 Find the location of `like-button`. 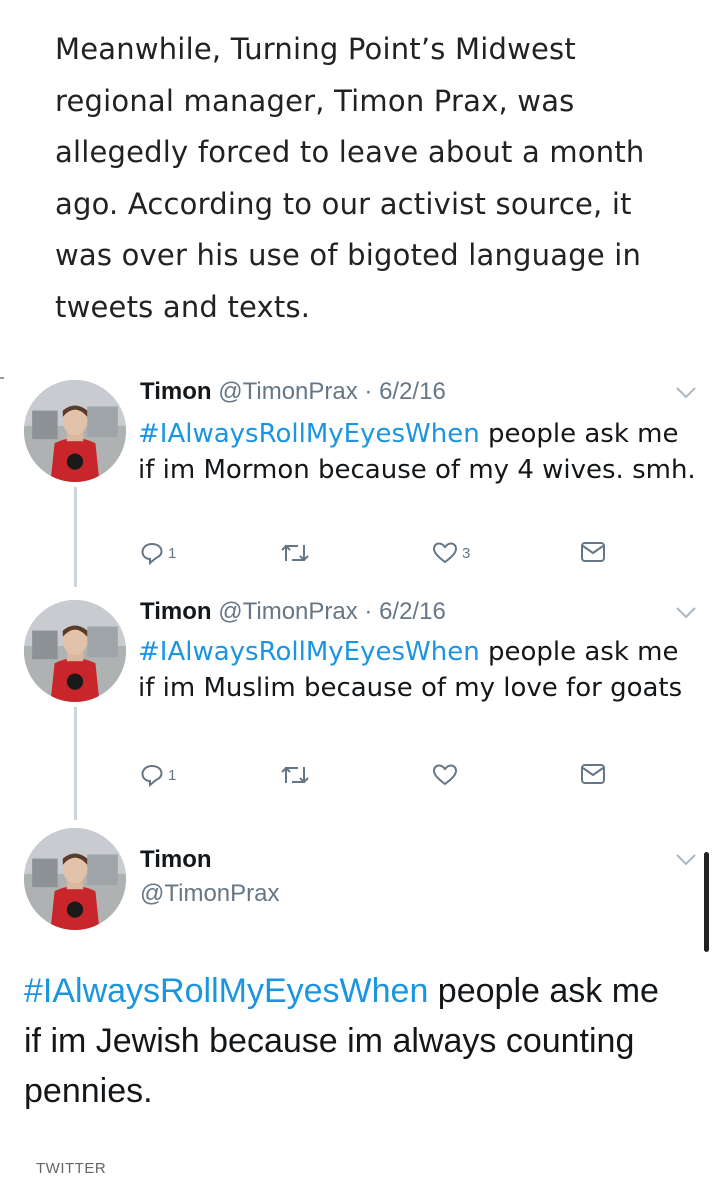

like-button is located at coordinates (447, 775).